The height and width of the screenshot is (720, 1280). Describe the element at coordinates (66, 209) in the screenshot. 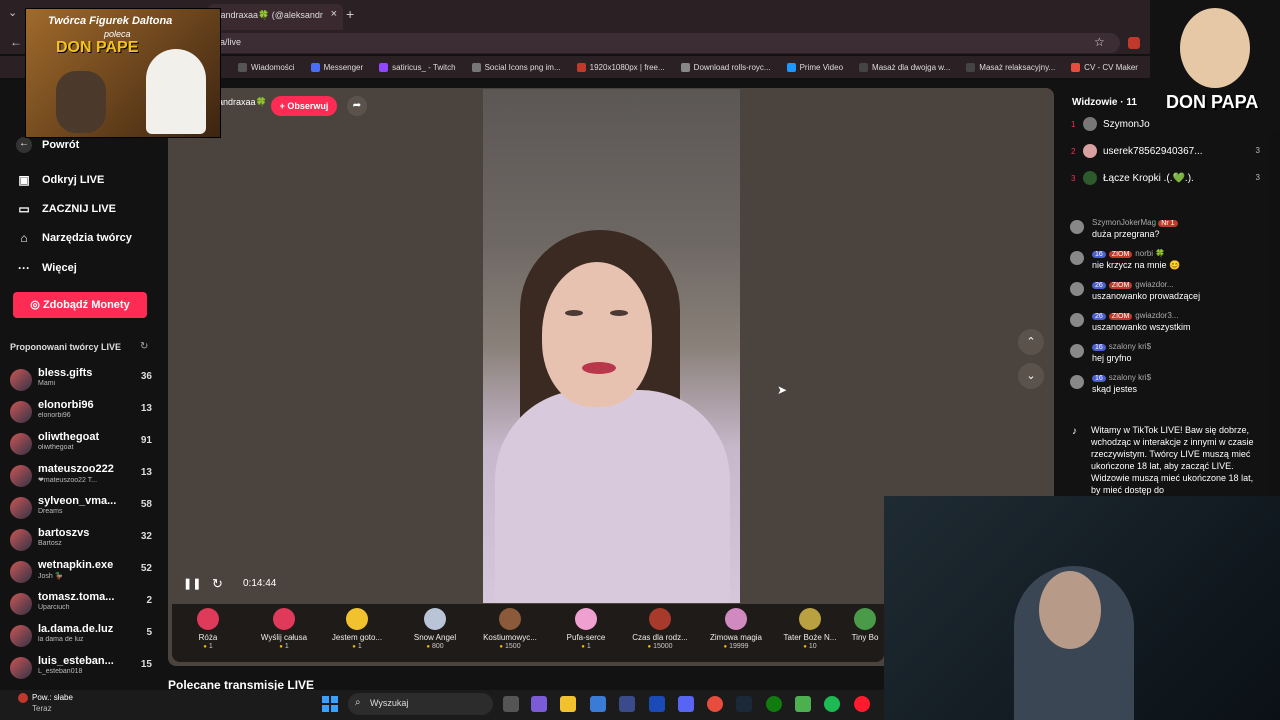

I see `sidebar-item-start-live: ▭ ZACZNIJ LIVE` at that location.